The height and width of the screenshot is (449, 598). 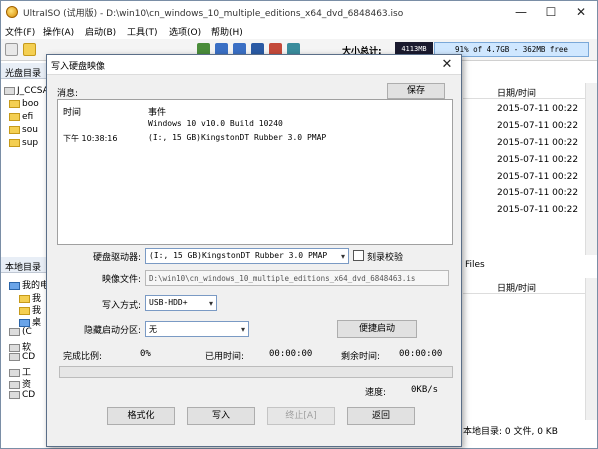 I want to click on menu-bar: 文件(F) 操作(A) 启动(B) 工具(T) 选项(O) 帮助(H), so click(x=299, y=31).